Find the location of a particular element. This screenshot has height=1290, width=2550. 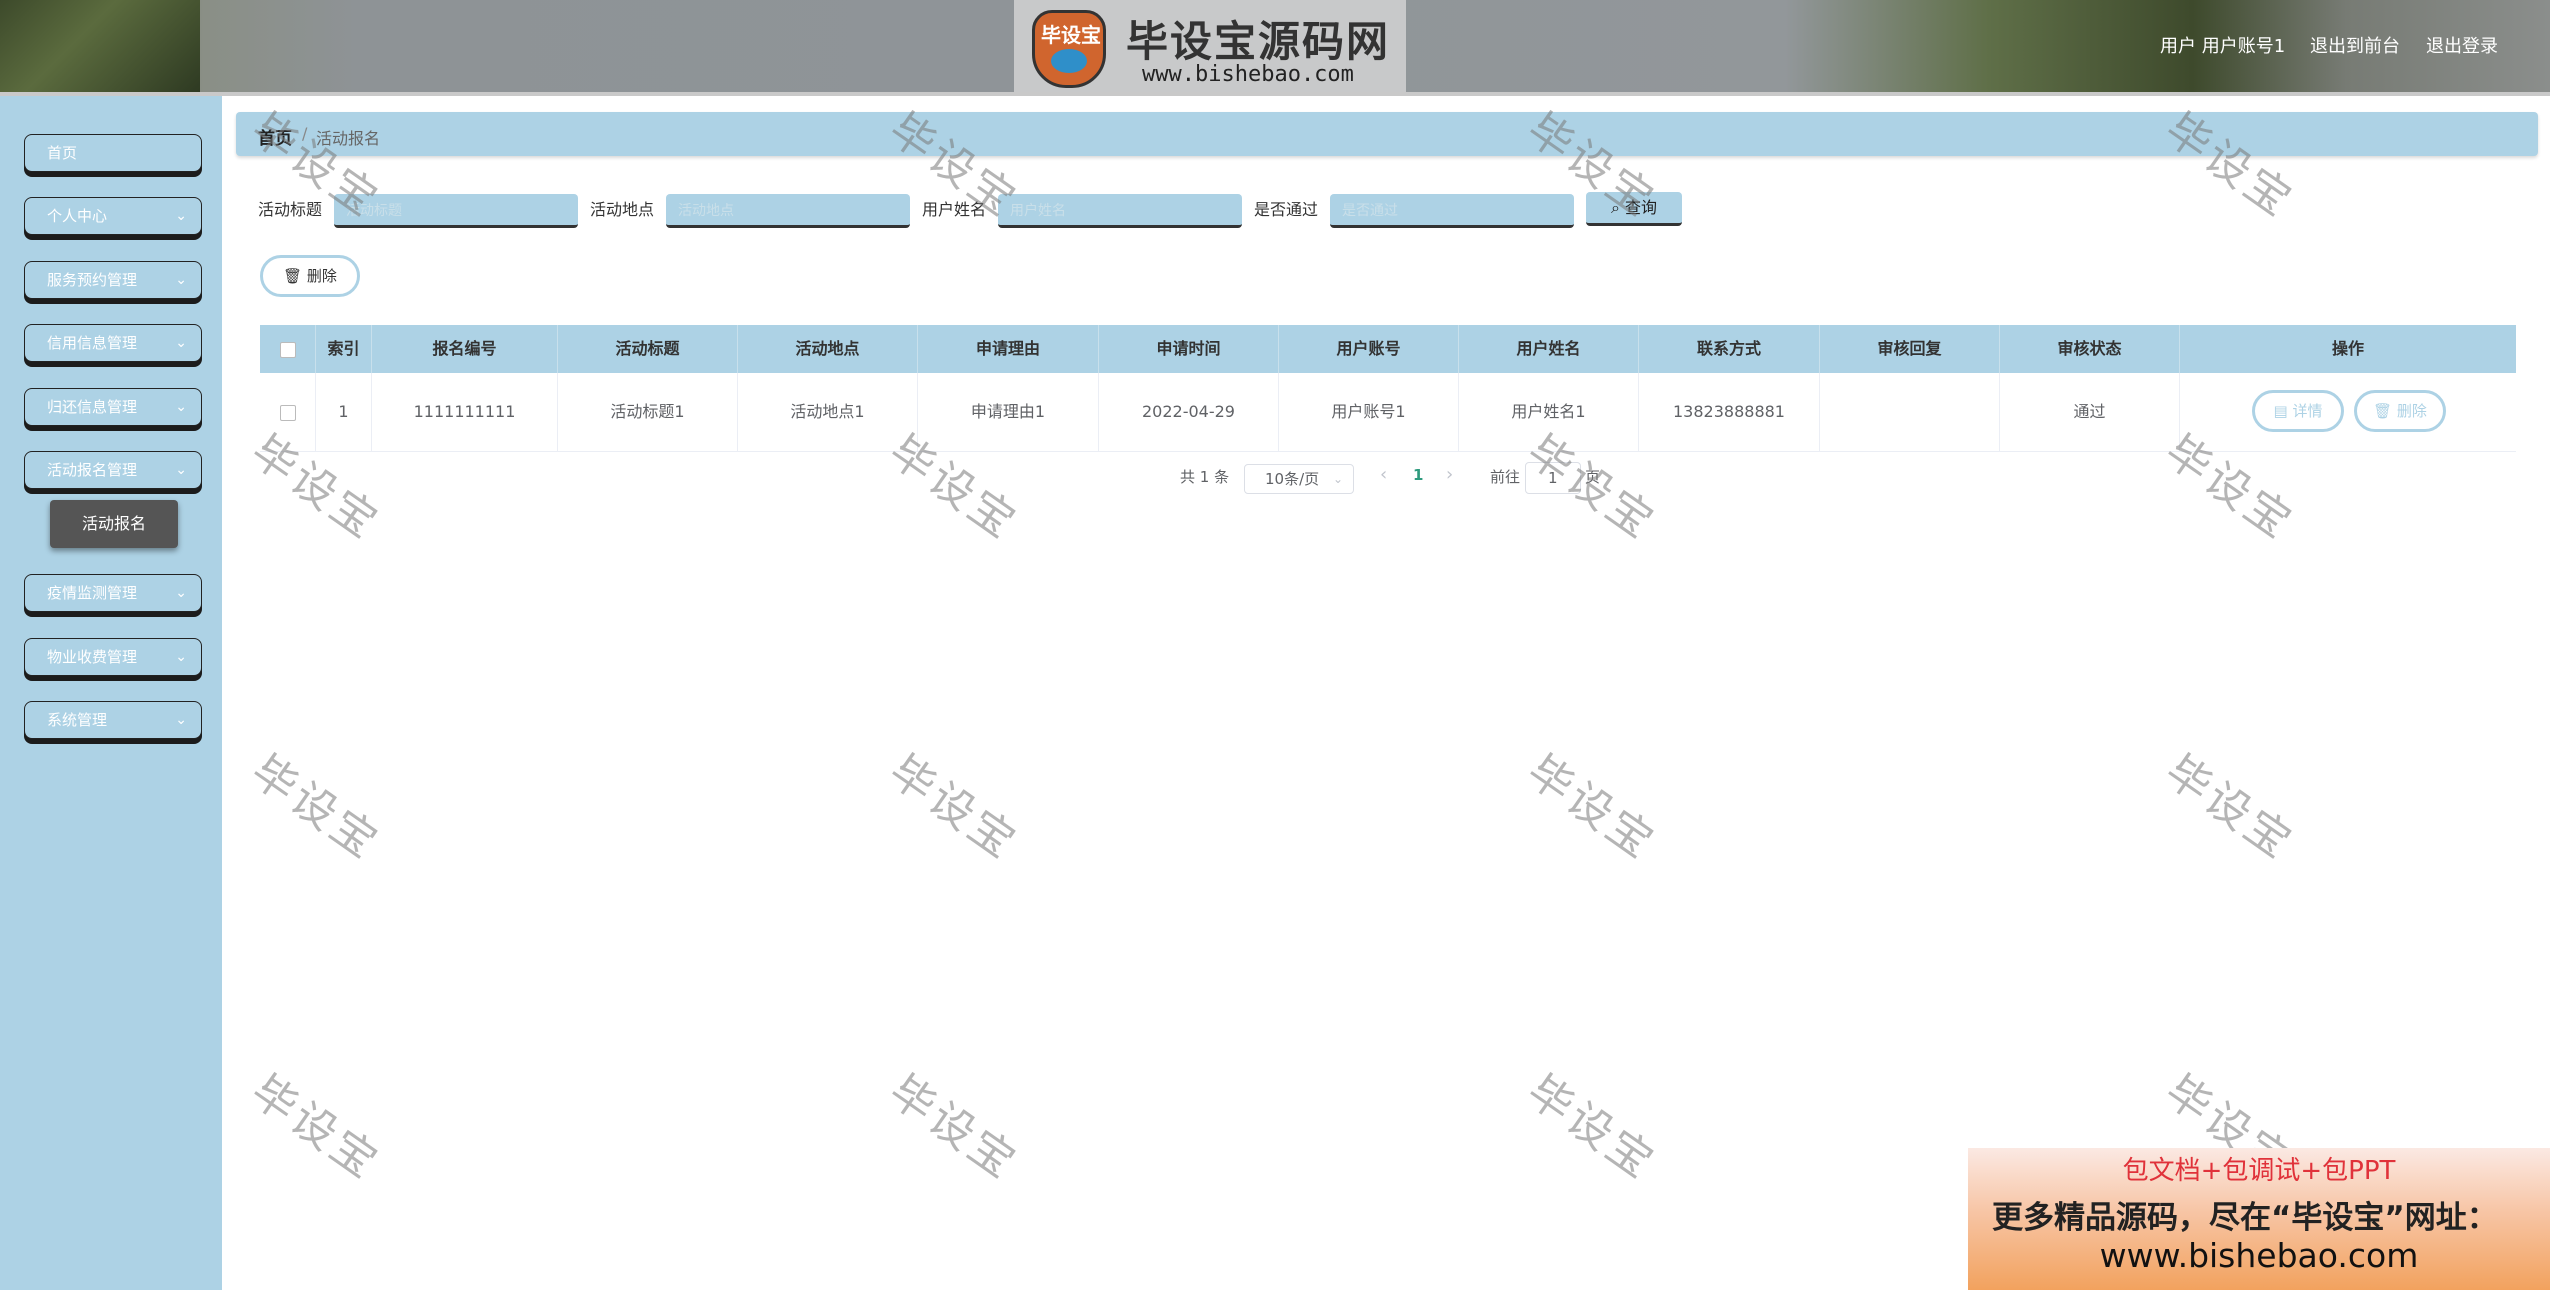

cell-signup-code: 1111111111 is located at coordinates (465, 412).